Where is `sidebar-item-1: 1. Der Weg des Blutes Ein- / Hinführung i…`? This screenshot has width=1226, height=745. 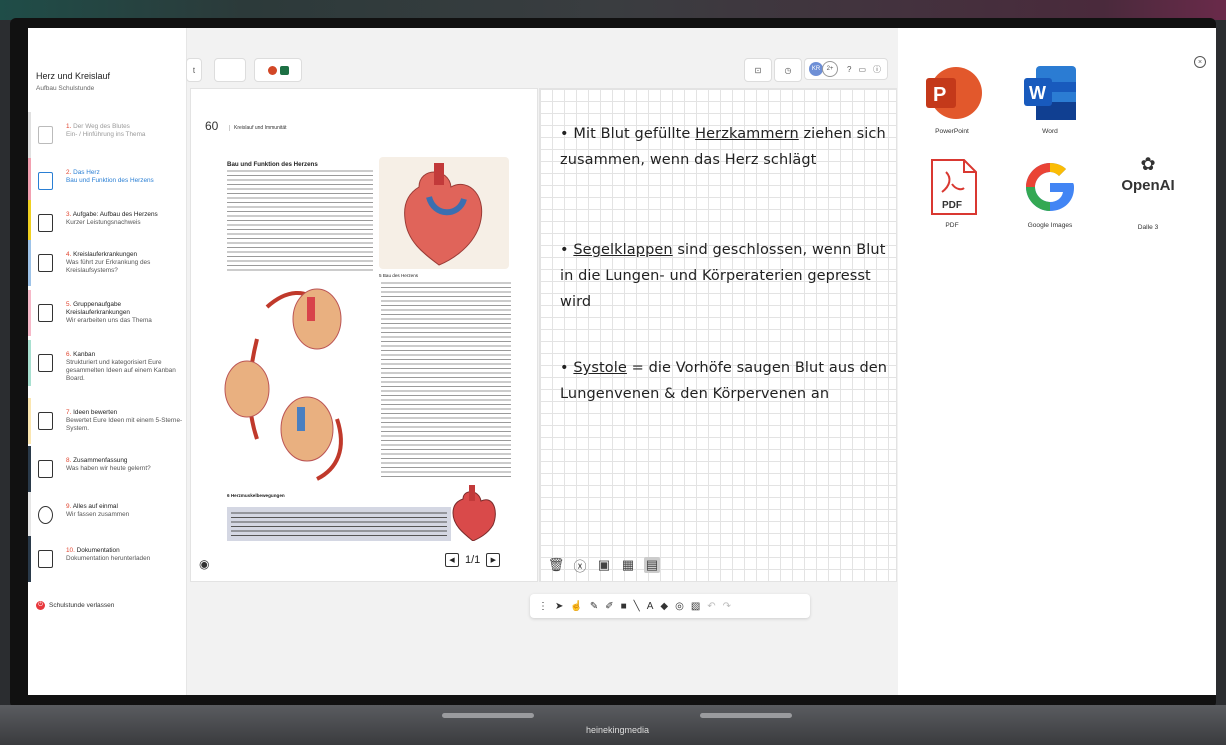
sidebar-item-1: 1. Der Weg des Blutes Ein- / Hinführung i… is located at coordinates (107, 135).